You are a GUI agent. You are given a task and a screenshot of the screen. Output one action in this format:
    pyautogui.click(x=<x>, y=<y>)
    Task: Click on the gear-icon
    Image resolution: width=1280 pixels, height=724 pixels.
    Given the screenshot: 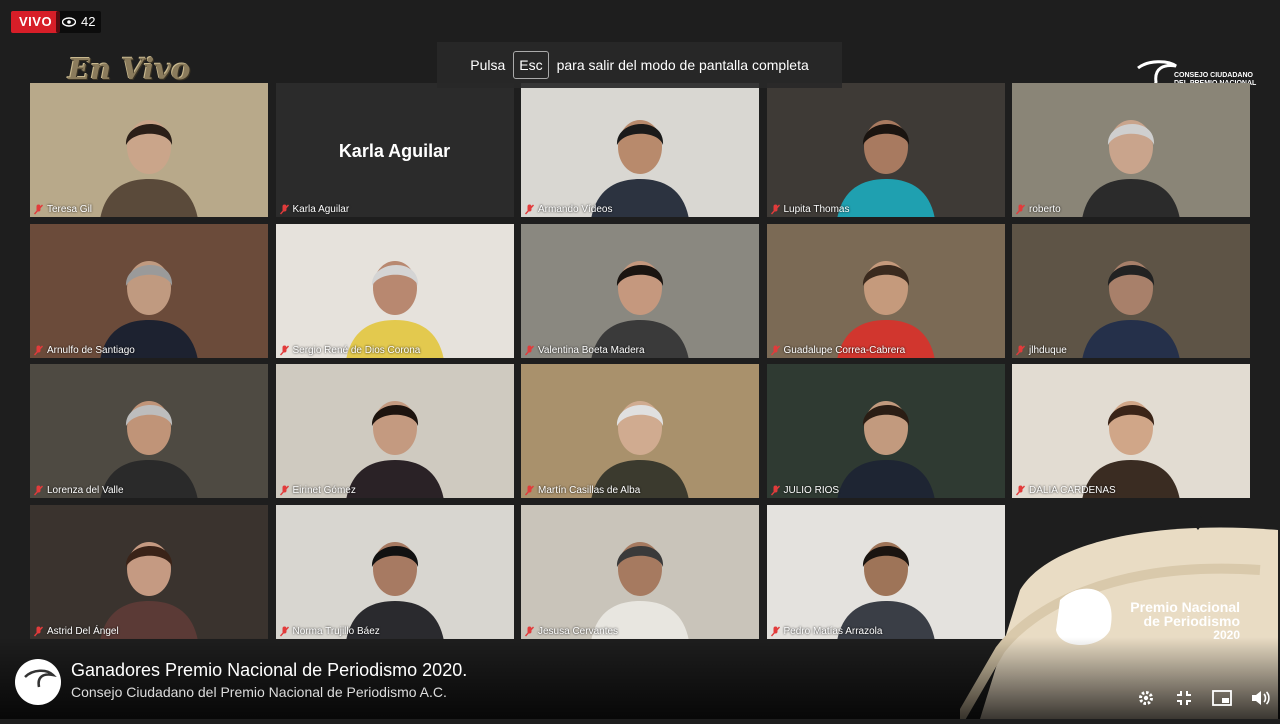 What is the action you would take?
    pyautogui.click(x=1146, y=698)
    